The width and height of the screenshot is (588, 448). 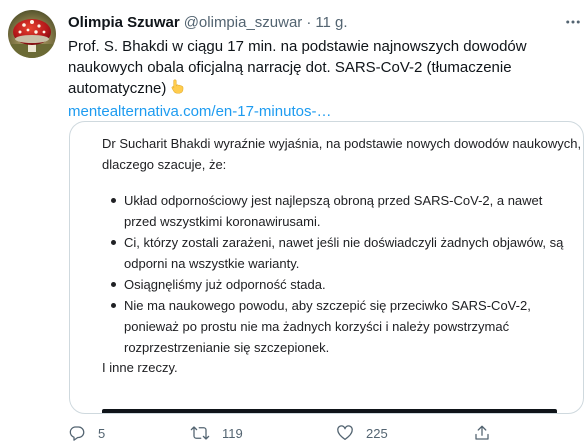 What do you see at coordinates (311, 89) in the screenshot?
I see `tweet-text-line: automatyczne)` at bounding box center [311, 89].